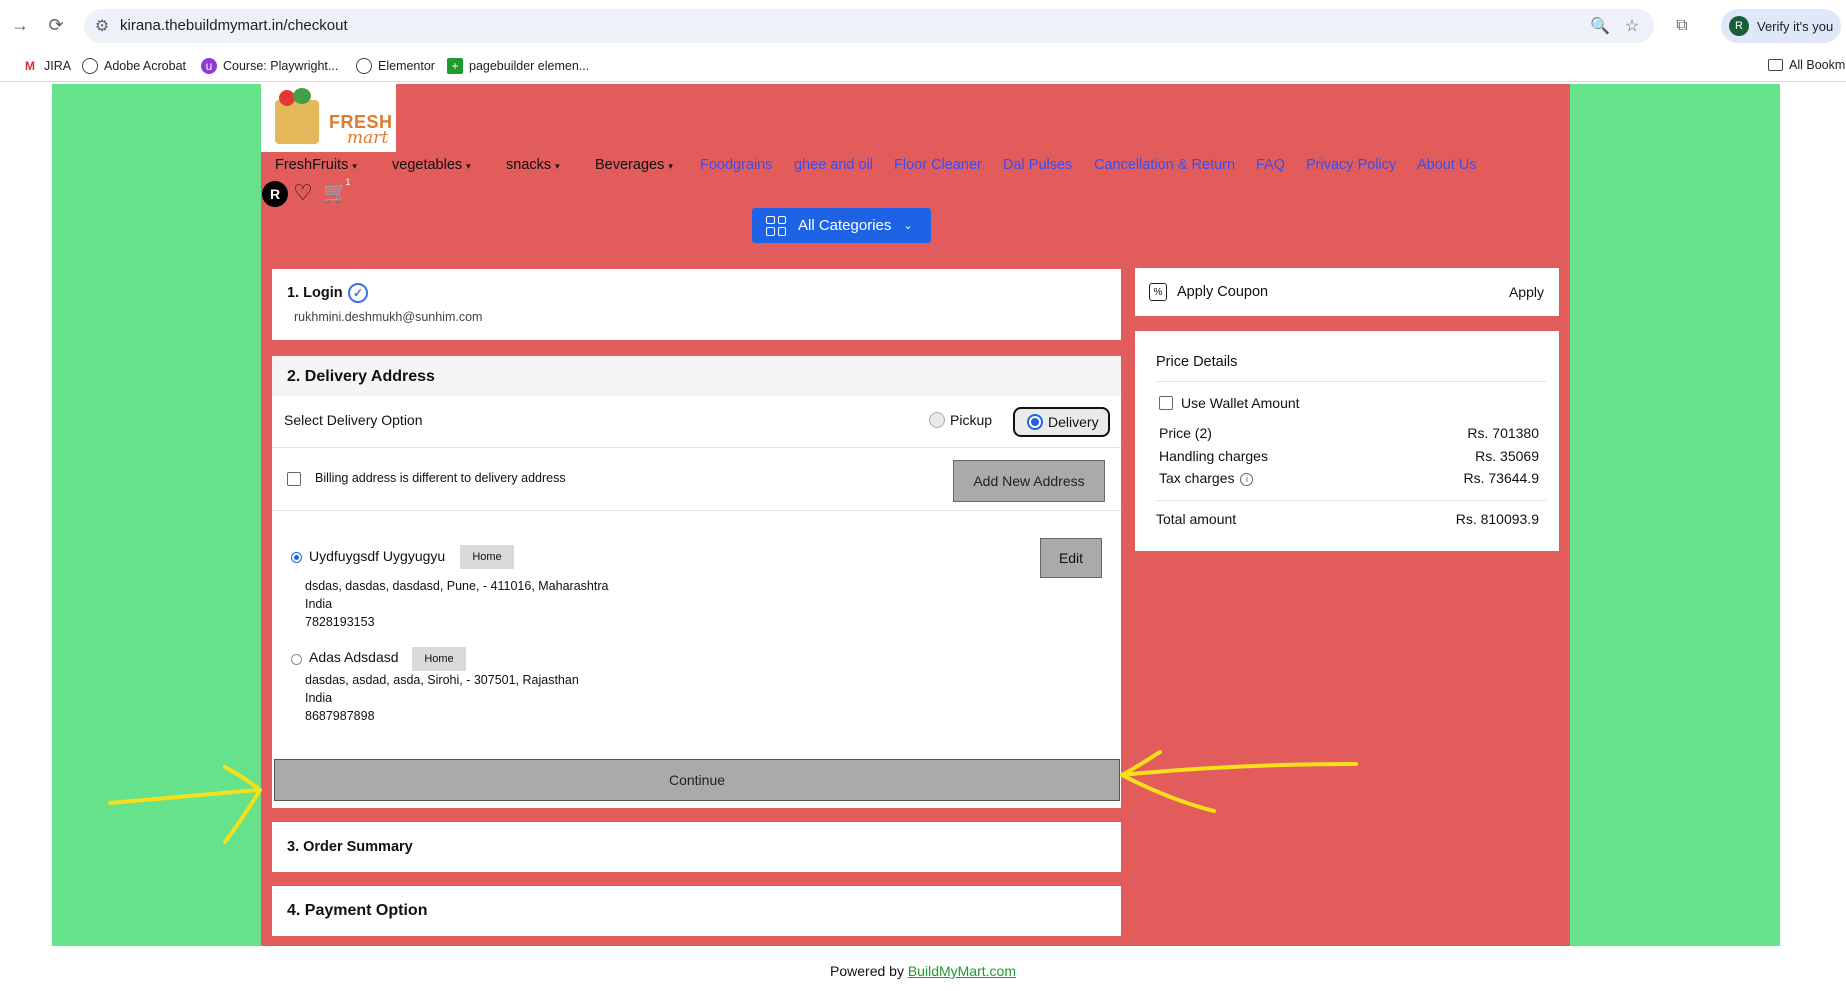  Describe the element at coordinates (1240, 403) in the screenshot. I see `use-wallet-label: Use Wallet Amount` at that location.